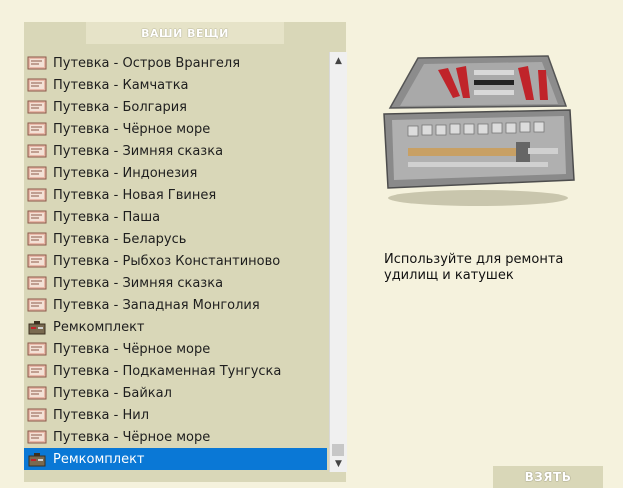 This screenshot has height=488, width=623. Describe the element at coordinates (112, 393) in the screenshot. I see `list-item-label: Путевка - Байкал` at that location.